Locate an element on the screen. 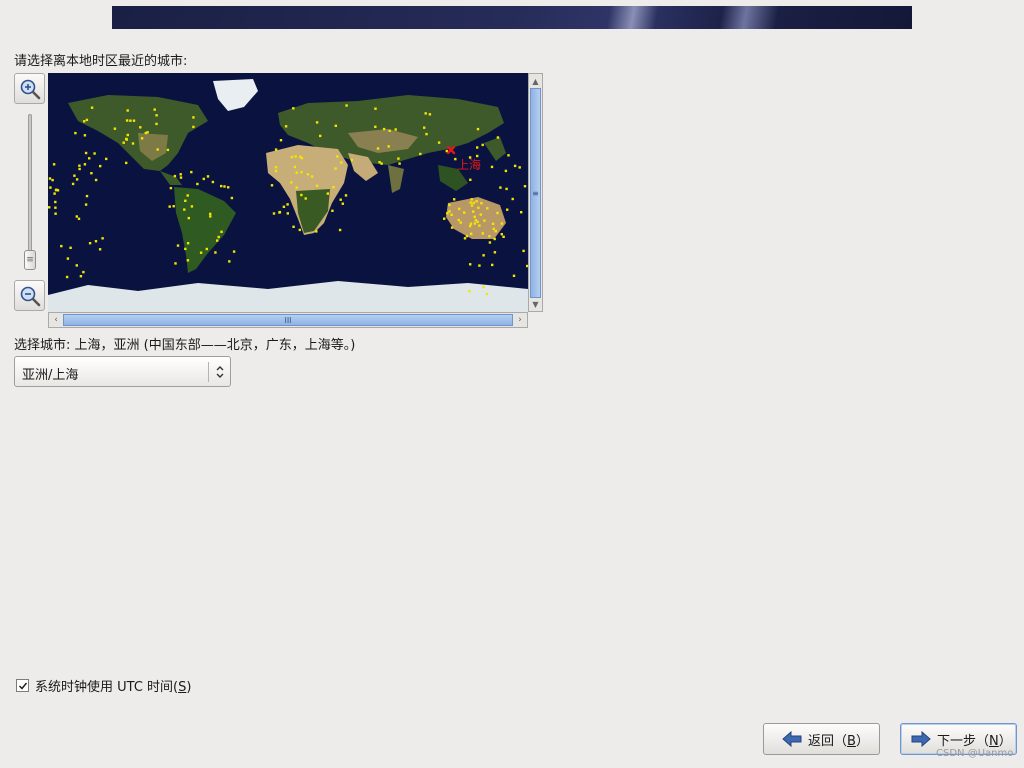 The image size is (1024, 768). map-vertical-scrollbar: ▲ ≡ ▼ is located at coordinates (535, 192).